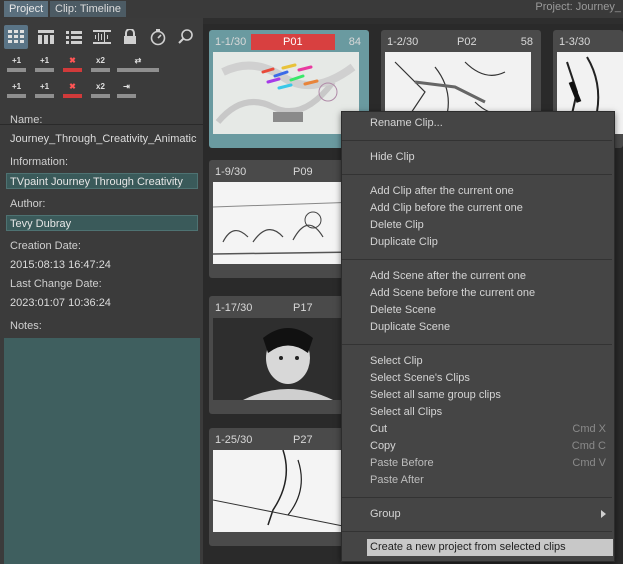  Describe the element at coordinates (16, 37) in the screenshot. I see `grid-view-icon` at that location.